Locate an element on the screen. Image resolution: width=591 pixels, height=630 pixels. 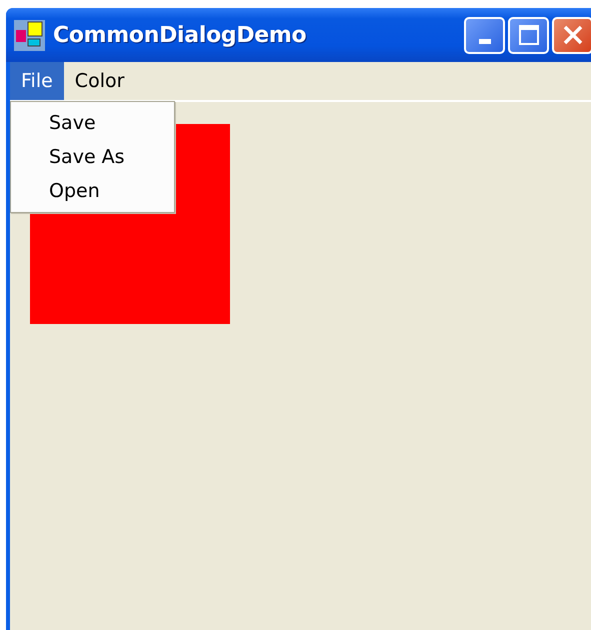
close-icon is located at coordinates (573, 35).